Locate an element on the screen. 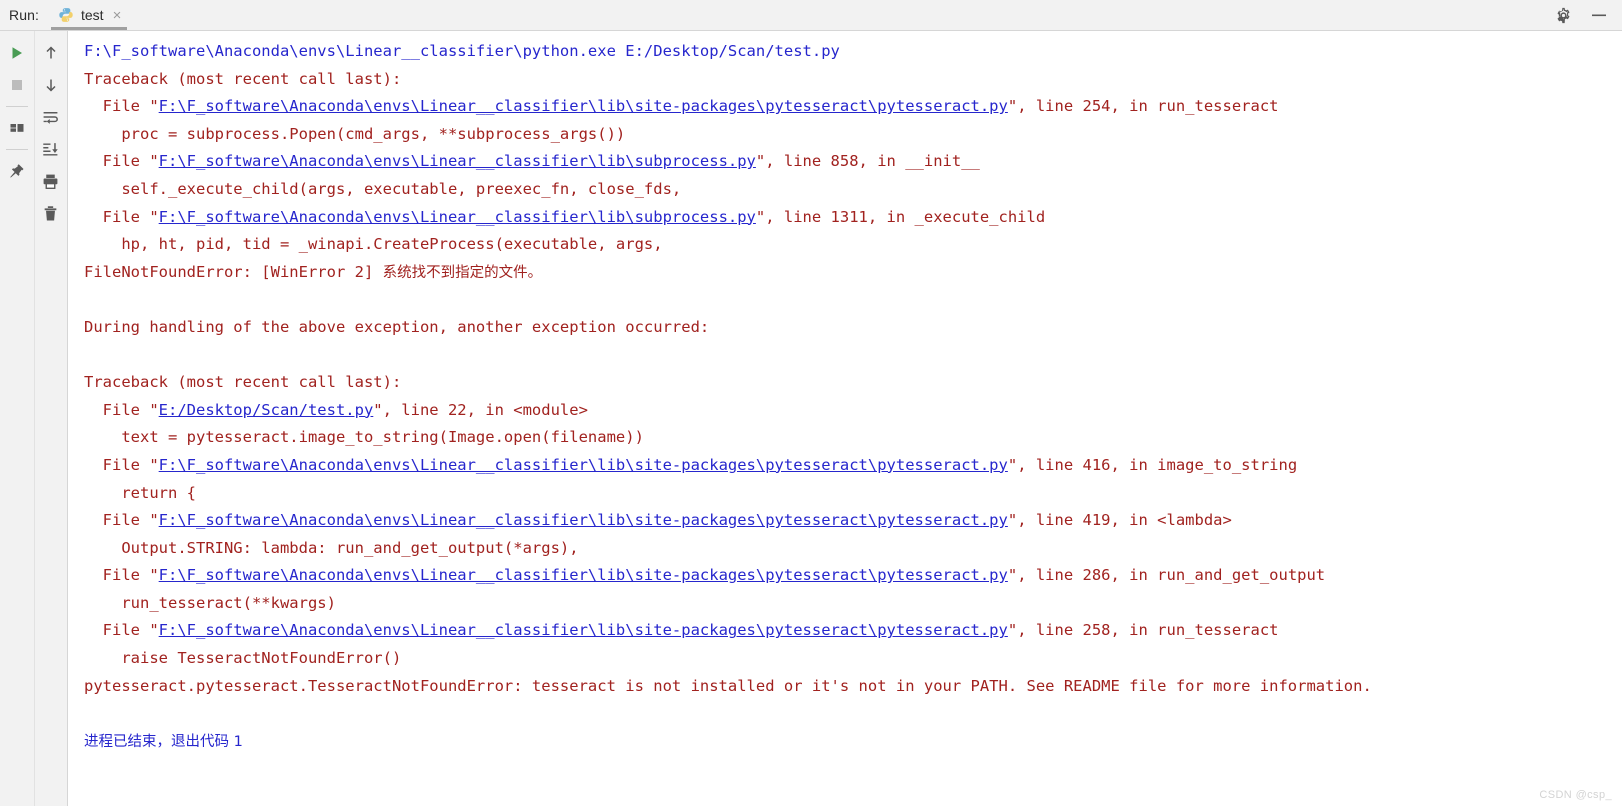 The width and height of the screenshot is (1622, 806). run-tab-label: test is located at coordinates (92, 15).